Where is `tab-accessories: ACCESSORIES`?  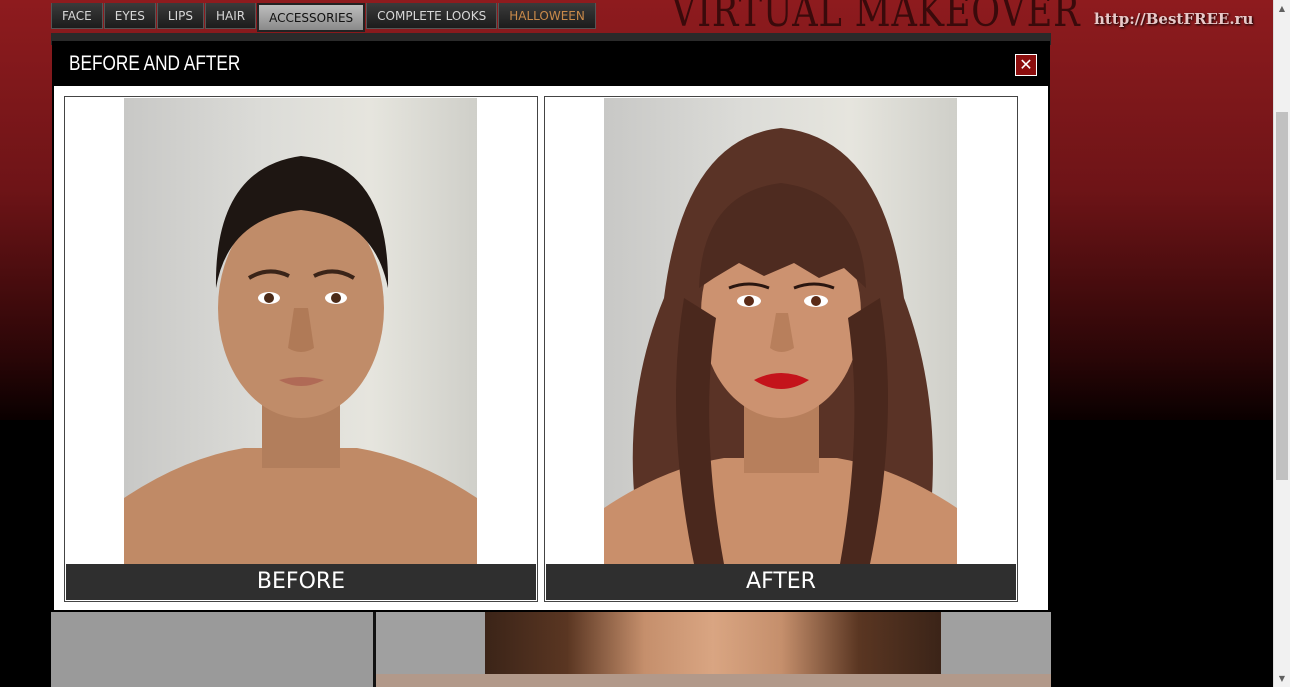
tab-accessories: ACCESSORIES is located at coordinates (311, 17).